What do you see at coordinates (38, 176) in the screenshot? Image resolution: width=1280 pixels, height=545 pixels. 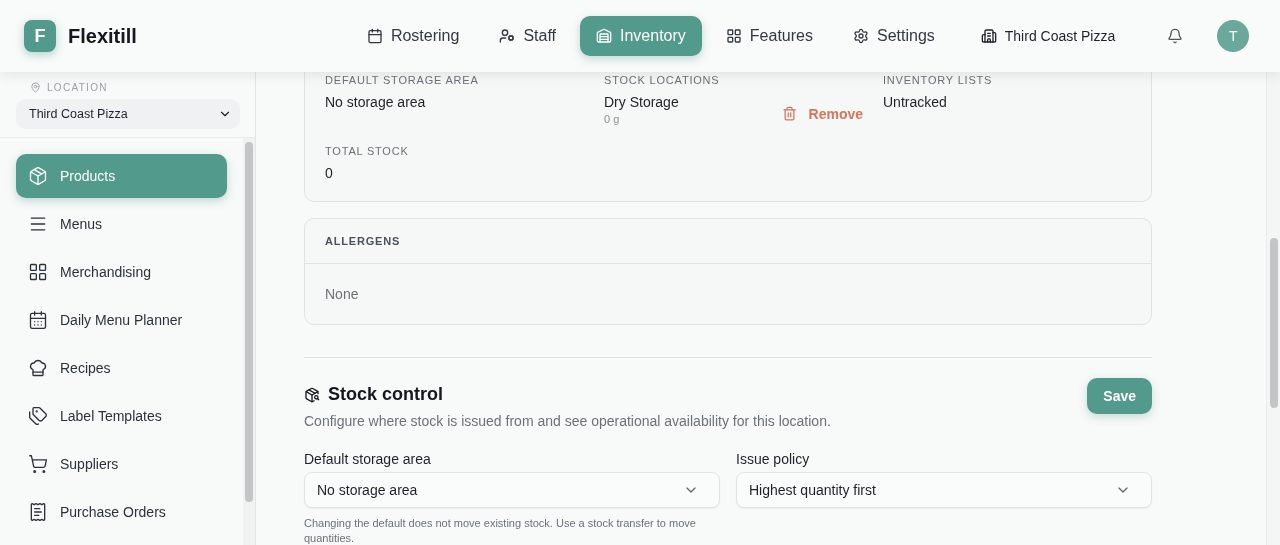 I see `box-icon` at bounding box center [38, 176].